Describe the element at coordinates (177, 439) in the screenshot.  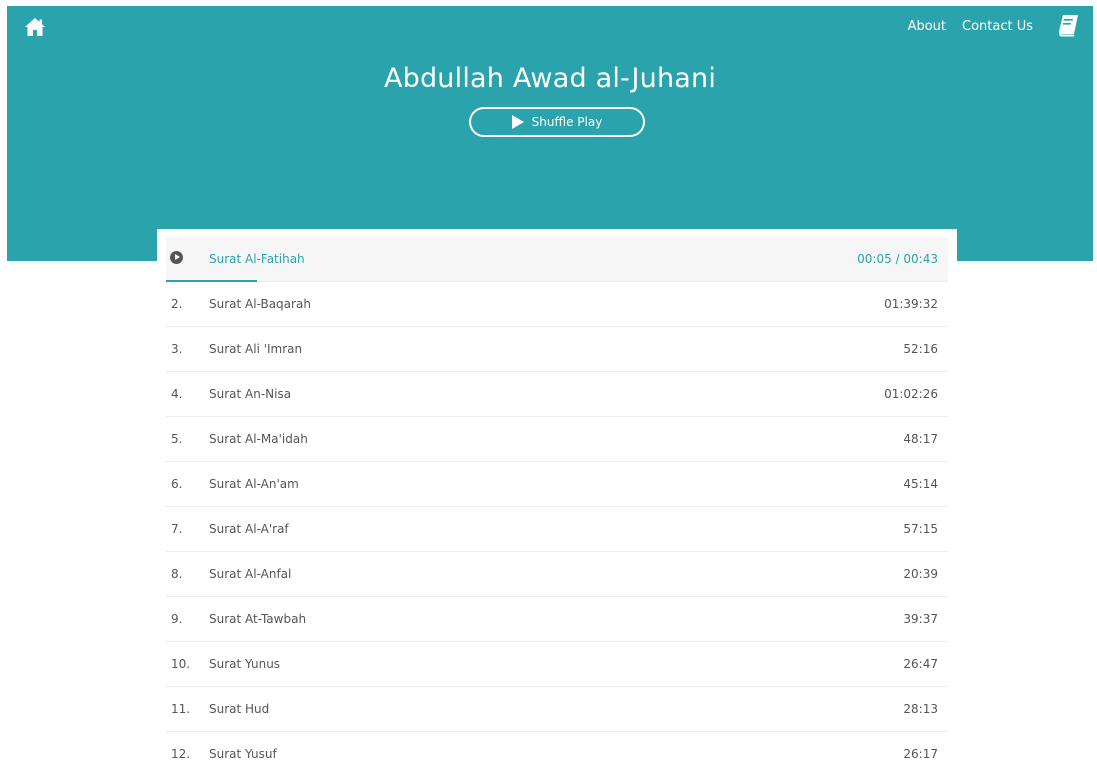
I see `track-number: 5.` at that location.